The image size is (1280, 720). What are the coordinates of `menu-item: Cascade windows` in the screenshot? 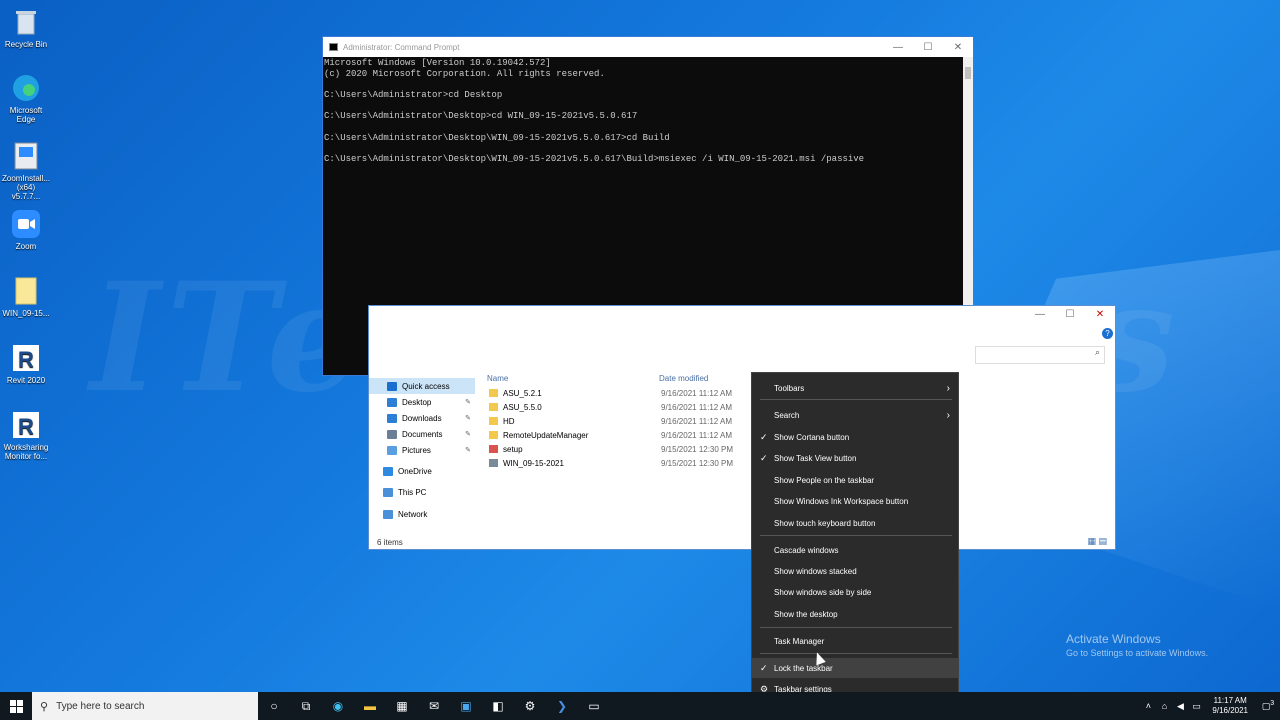 It's located at (855, 550).